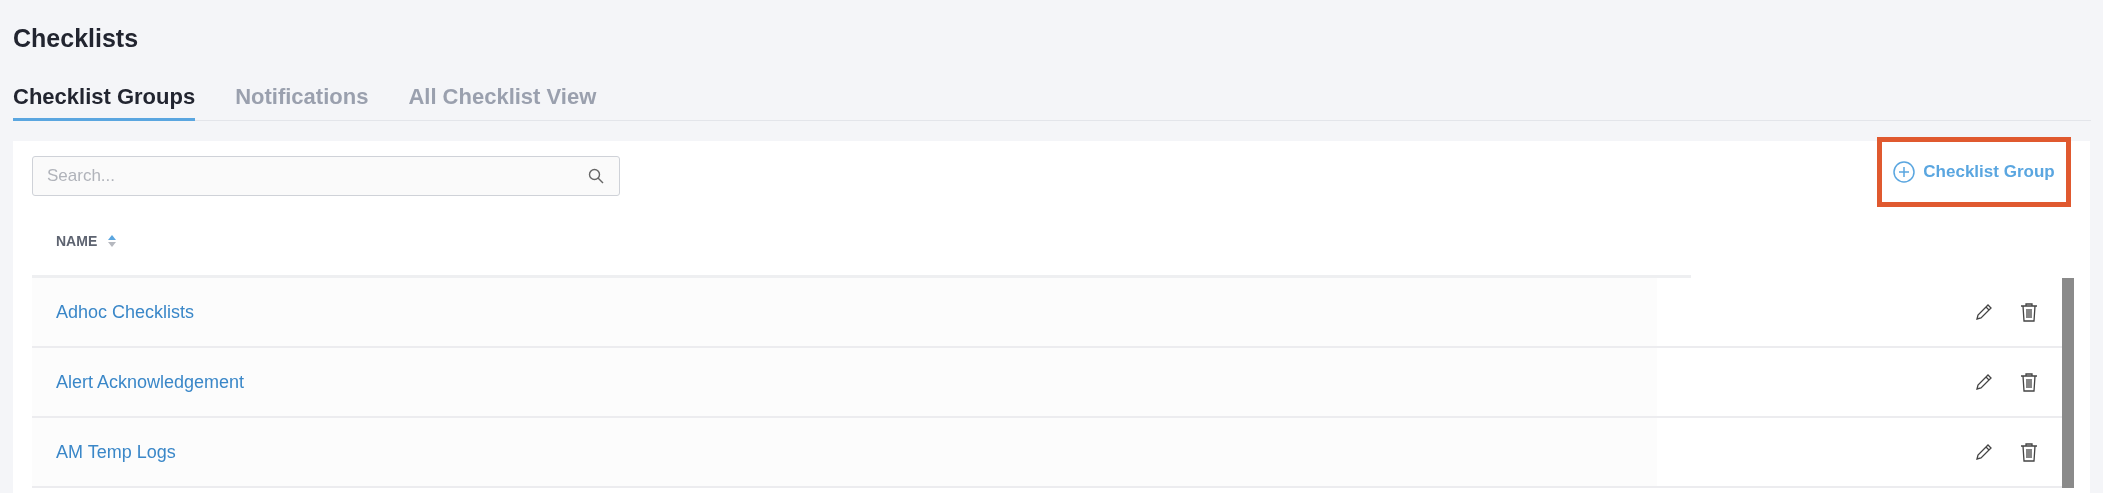 This screenshot has height=493, width=2103. I want to click on tab: Checklist Groups, so click(104, 102).